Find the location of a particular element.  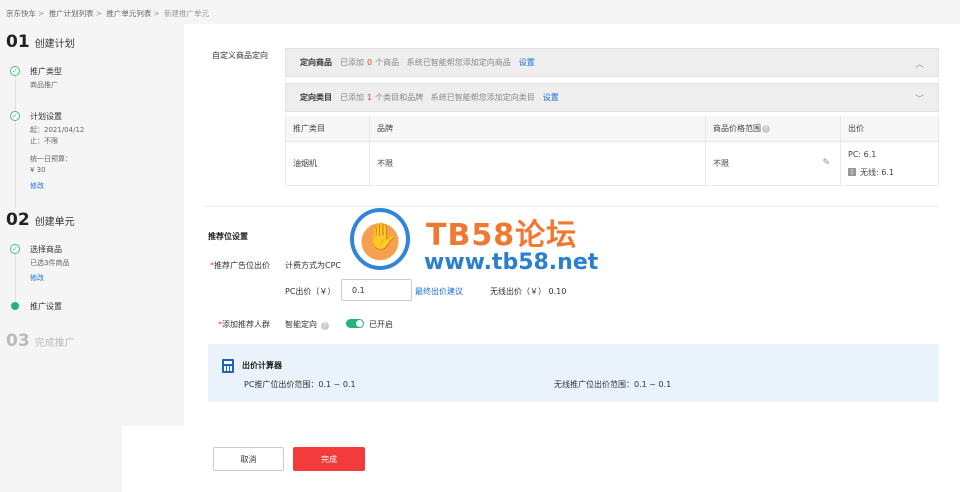

cell-category: 油烟机 is located at coordinates (328, 163).